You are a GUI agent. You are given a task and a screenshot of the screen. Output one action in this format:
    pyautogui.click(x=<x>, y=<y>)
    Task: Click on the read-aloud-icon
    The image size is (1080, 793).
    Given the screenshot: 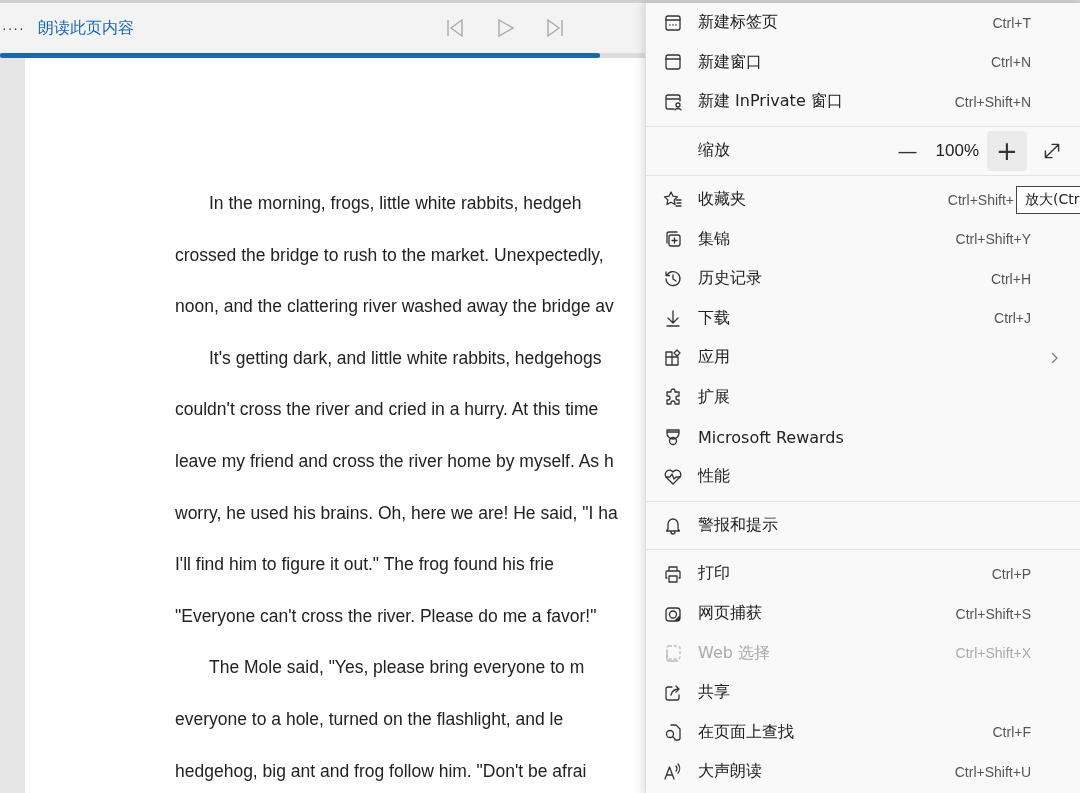 What is the action you would take?
    pyautogui.click(x=673, y=771)
    